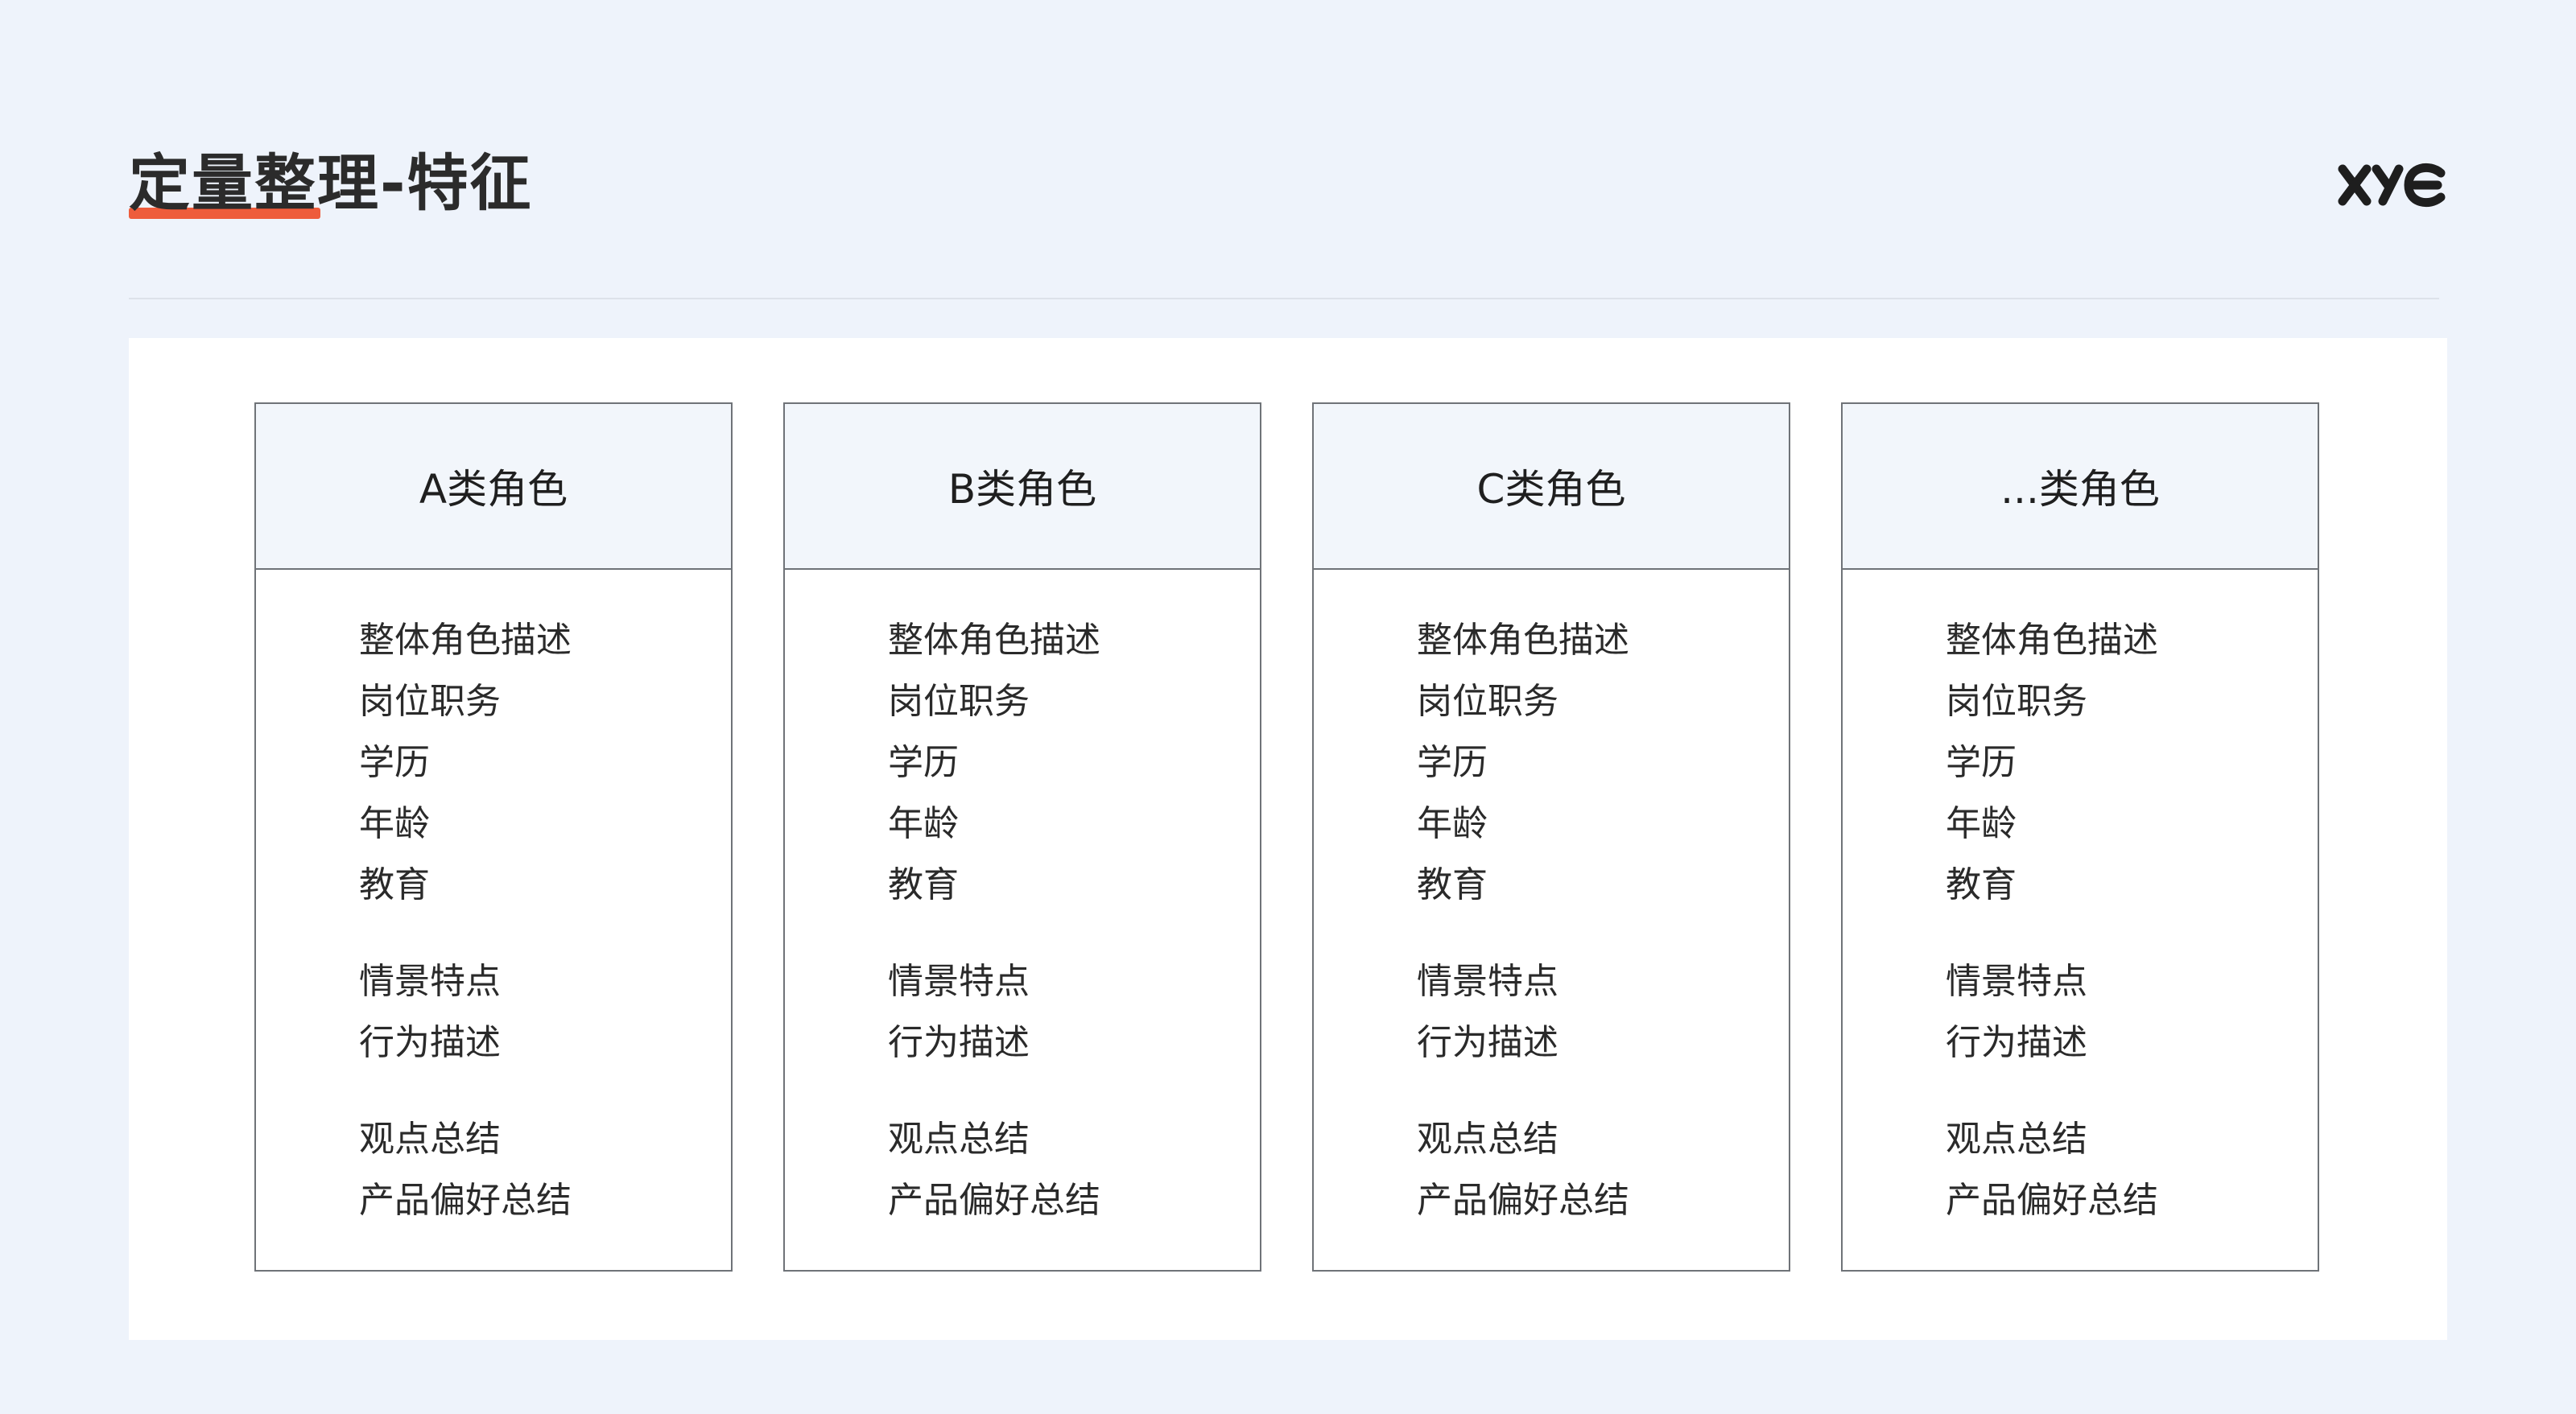 This screenshot has width=2576, height=1414. What do you see at coordinates (2080, 487) in the screenshot?
I see `card-title: ...类角色` at bounding box center [2080, 487].